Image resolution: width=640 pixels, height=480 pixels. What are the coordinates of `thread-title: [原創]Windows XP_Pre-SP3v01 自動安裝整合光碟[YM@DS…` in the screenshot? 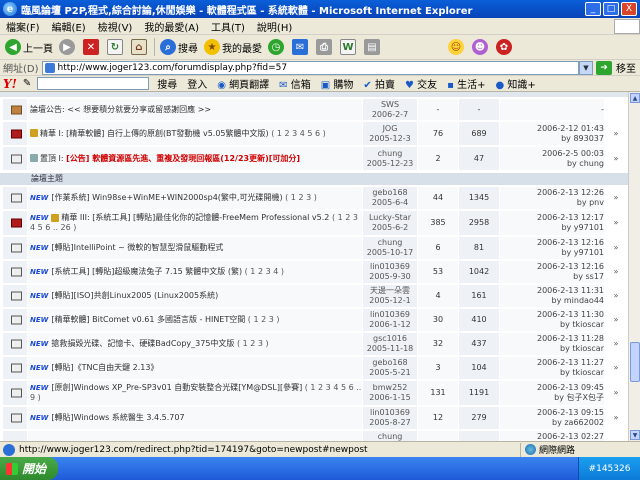 It's located at (176, 387).